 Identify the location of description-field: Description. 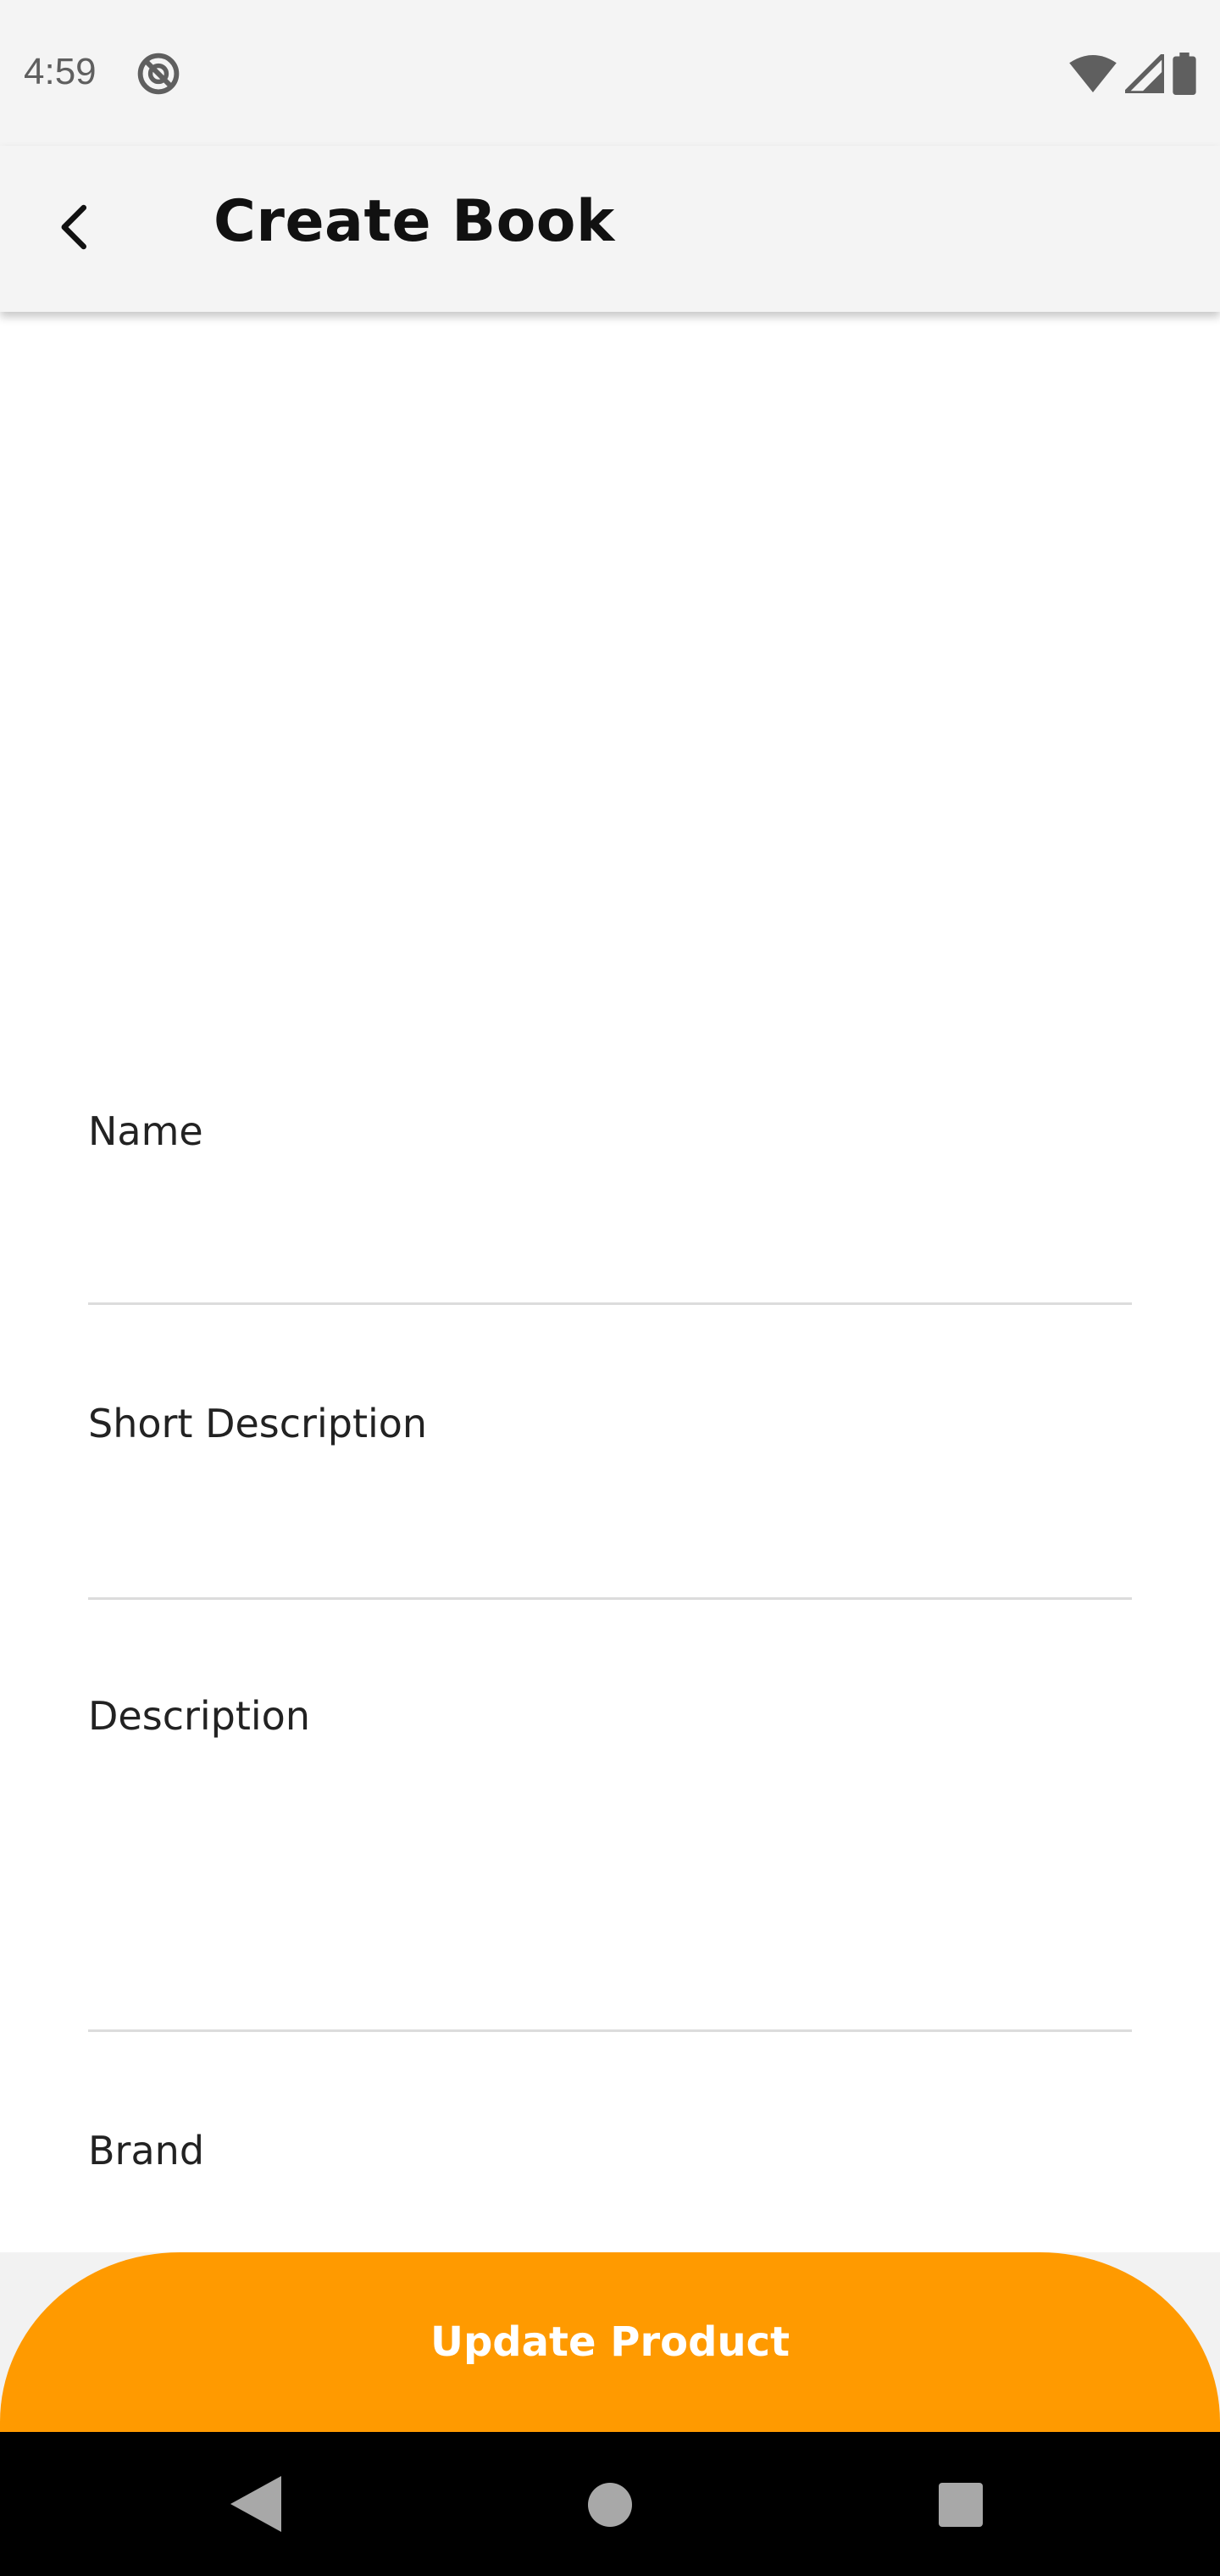
(610, 1862).